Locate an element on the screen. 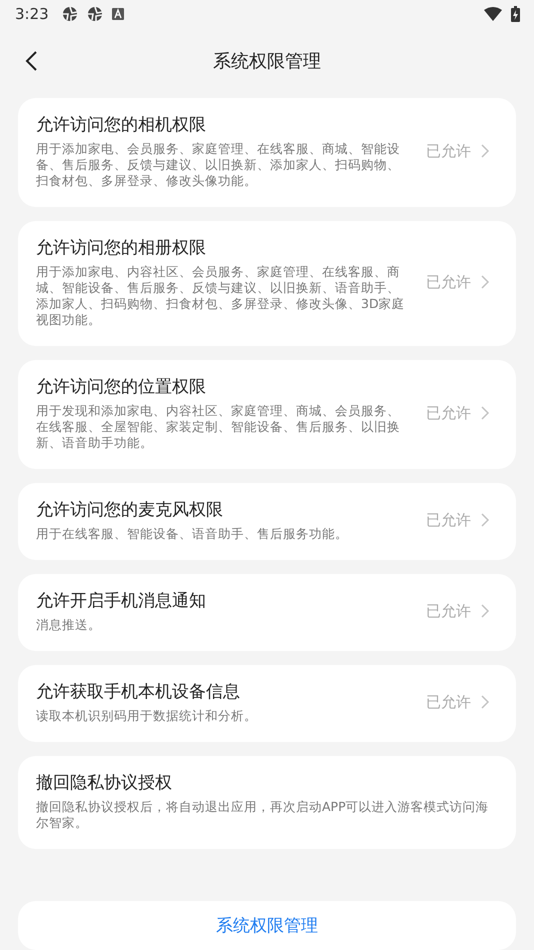 Image resolution: width=534 pixels, height=950 pixels. permission-description: 用于添加家电、内容社区、会员服务、家庭管理、在线客服、商城、智能设备、售后服务、反馈与建议、以旧换新、语音助手、添加家人、扫码购物、扫食材包、多屏登录、修改头像、3D家庭视图功能。 is located at coordinates (221, 296).